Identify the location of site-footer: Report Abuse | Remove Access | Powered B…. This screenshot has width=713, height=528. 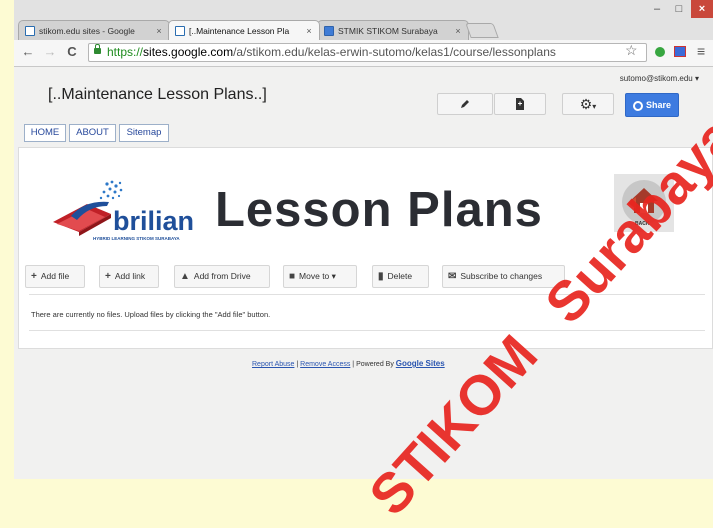
(348, 363).